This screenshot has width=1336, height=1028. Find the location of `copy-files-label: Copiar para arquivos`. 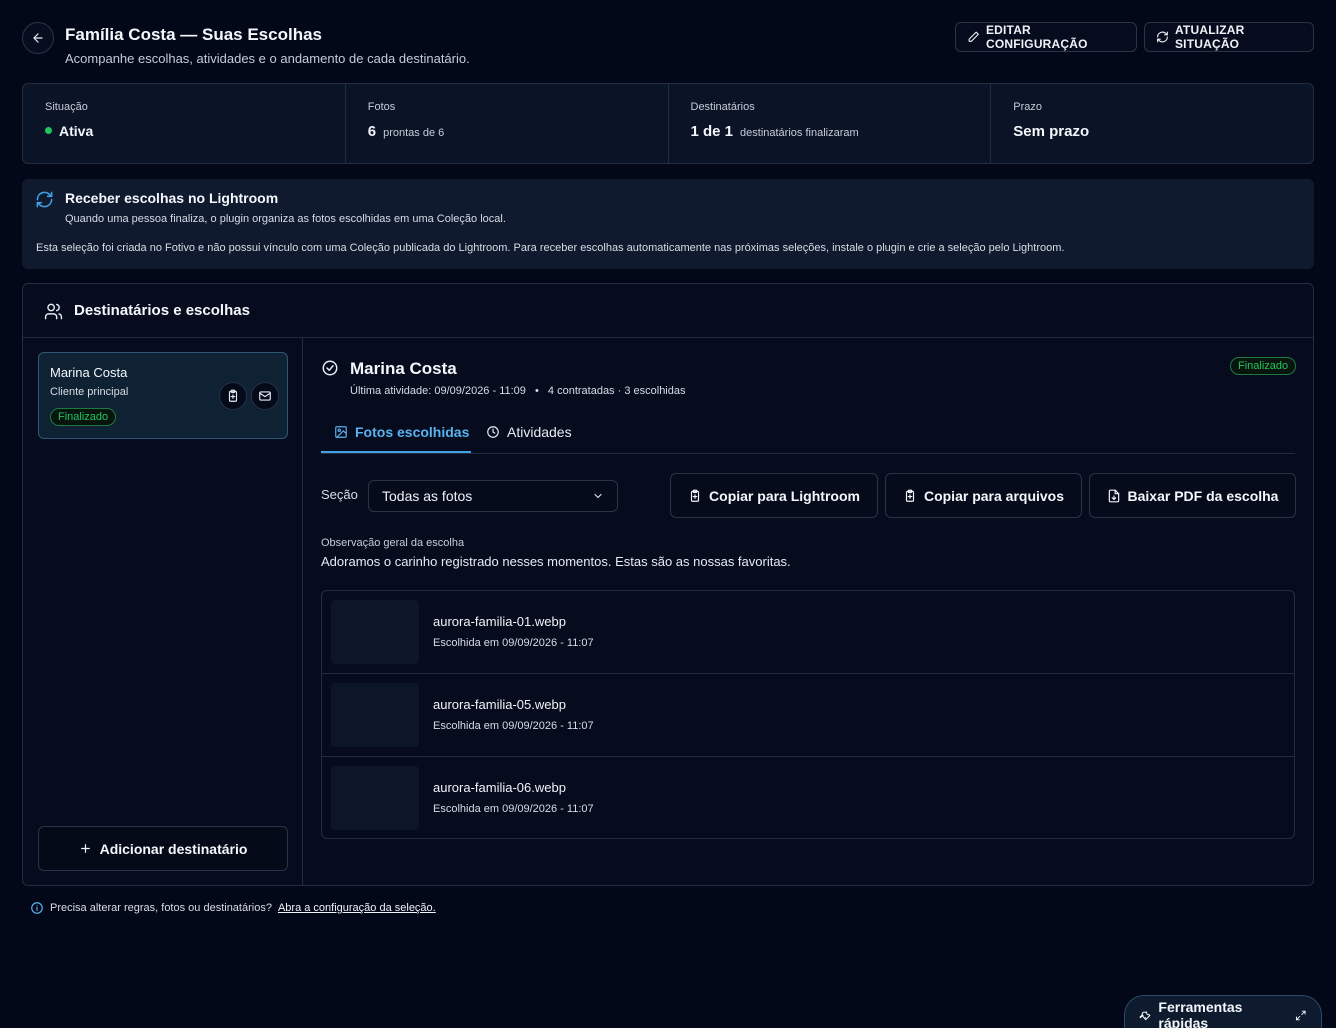

copy-files-label: Copiar para arquivos is located at coordinates (994, 495).